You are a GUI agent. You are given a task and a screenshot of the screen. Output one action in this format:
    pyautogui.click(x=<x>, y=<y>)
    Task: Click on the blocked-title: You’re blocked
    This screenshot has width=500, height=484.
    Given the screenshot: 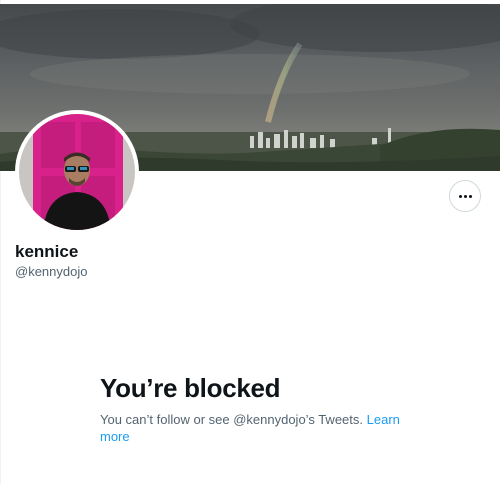 What is the action you would take?
    pyautogui.click(x=190, y=388)
    